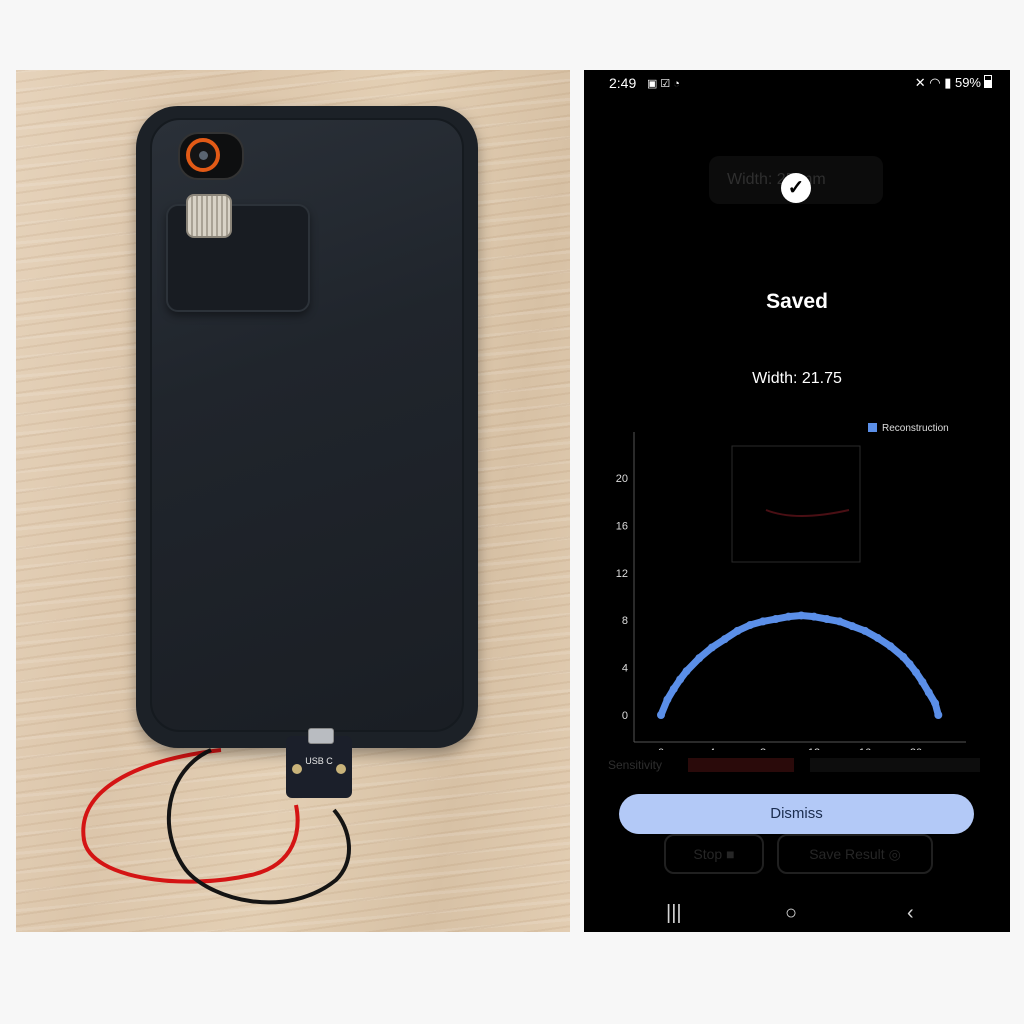  I want to click on wifi-icon: ◠, so click(935, 82).